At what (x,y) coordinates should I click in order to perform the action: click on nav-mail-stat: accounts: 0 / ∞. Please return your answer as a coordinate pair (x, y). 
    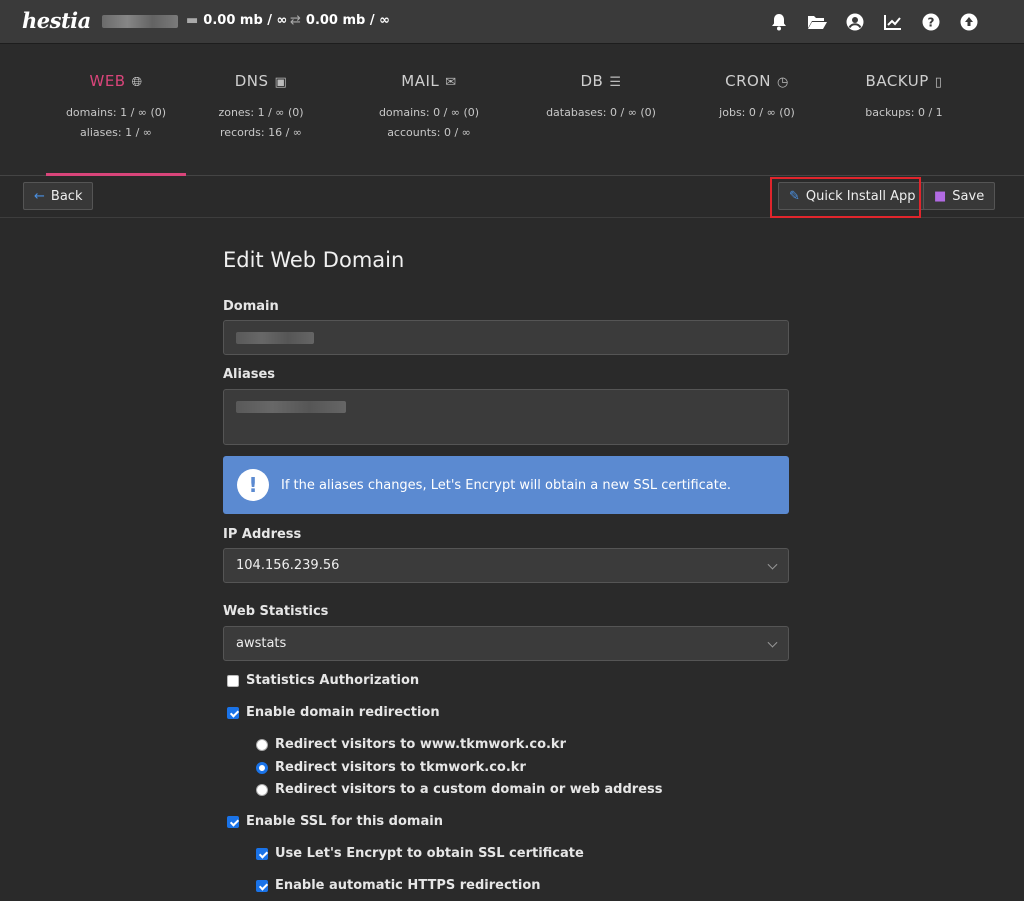
    Looking at the image, I should click on (429, 132).